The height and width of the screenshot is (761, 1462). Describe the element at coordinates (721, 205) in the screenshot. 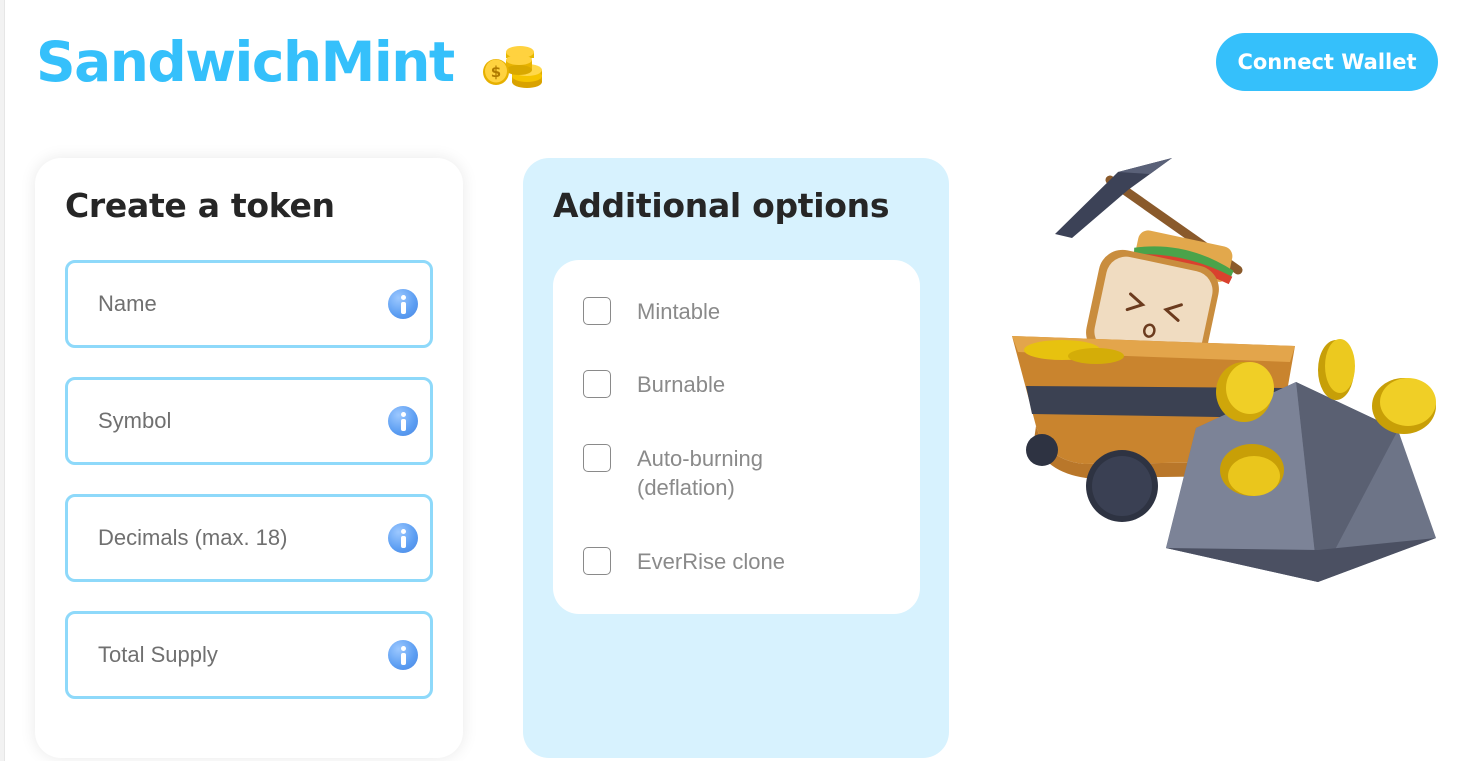

I see `additional-options-title: Additional options` at that location.